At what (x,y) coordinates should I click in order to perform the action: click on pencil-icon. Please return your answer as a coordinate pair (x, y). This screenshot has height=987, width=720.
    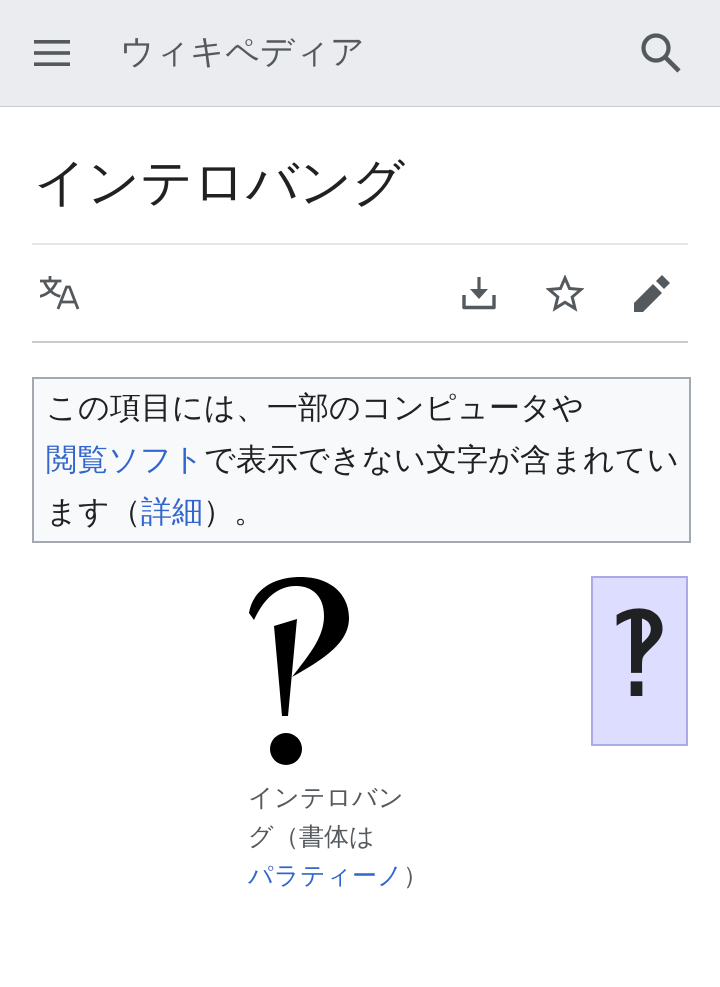
    Looking at the image, I should click on (652, 293).